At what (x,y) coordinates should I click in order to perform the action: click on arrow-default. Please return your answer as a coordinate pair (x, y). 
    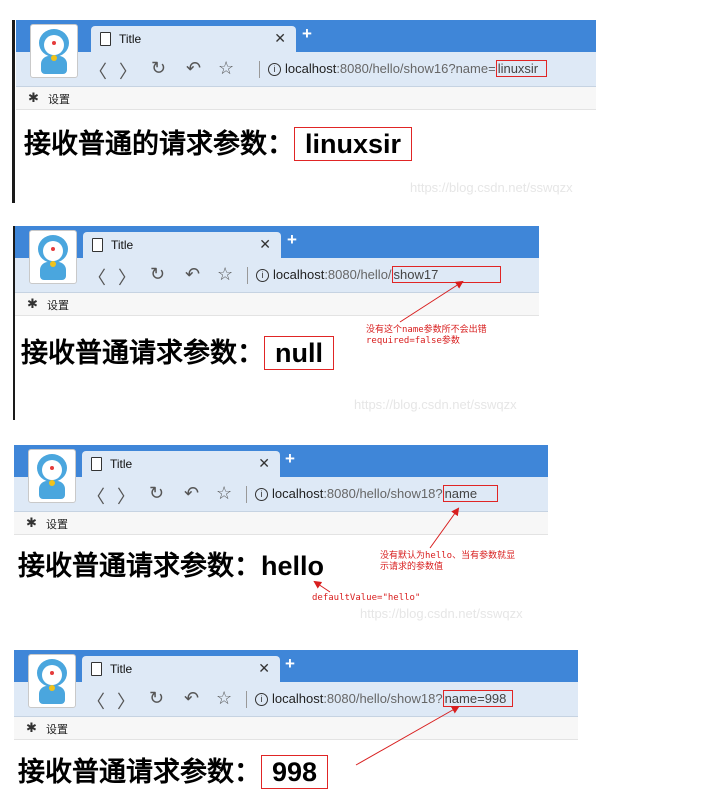
    Looking at the image, I should click on (322, 586).